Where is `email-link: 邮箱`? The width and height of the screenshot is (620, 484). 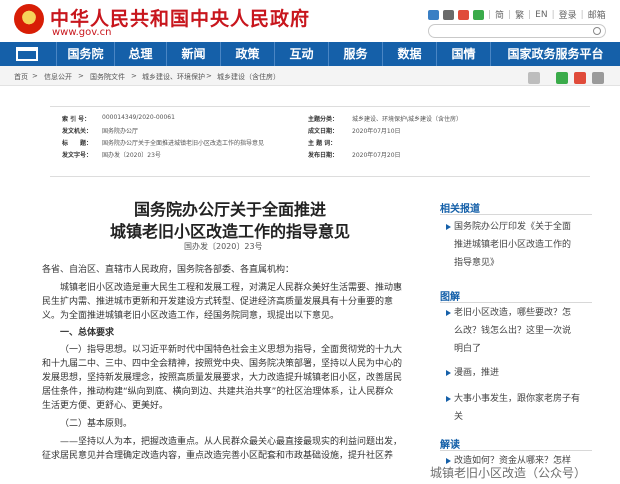 email-link: 邮箱 is located at coordinates (597, 14).